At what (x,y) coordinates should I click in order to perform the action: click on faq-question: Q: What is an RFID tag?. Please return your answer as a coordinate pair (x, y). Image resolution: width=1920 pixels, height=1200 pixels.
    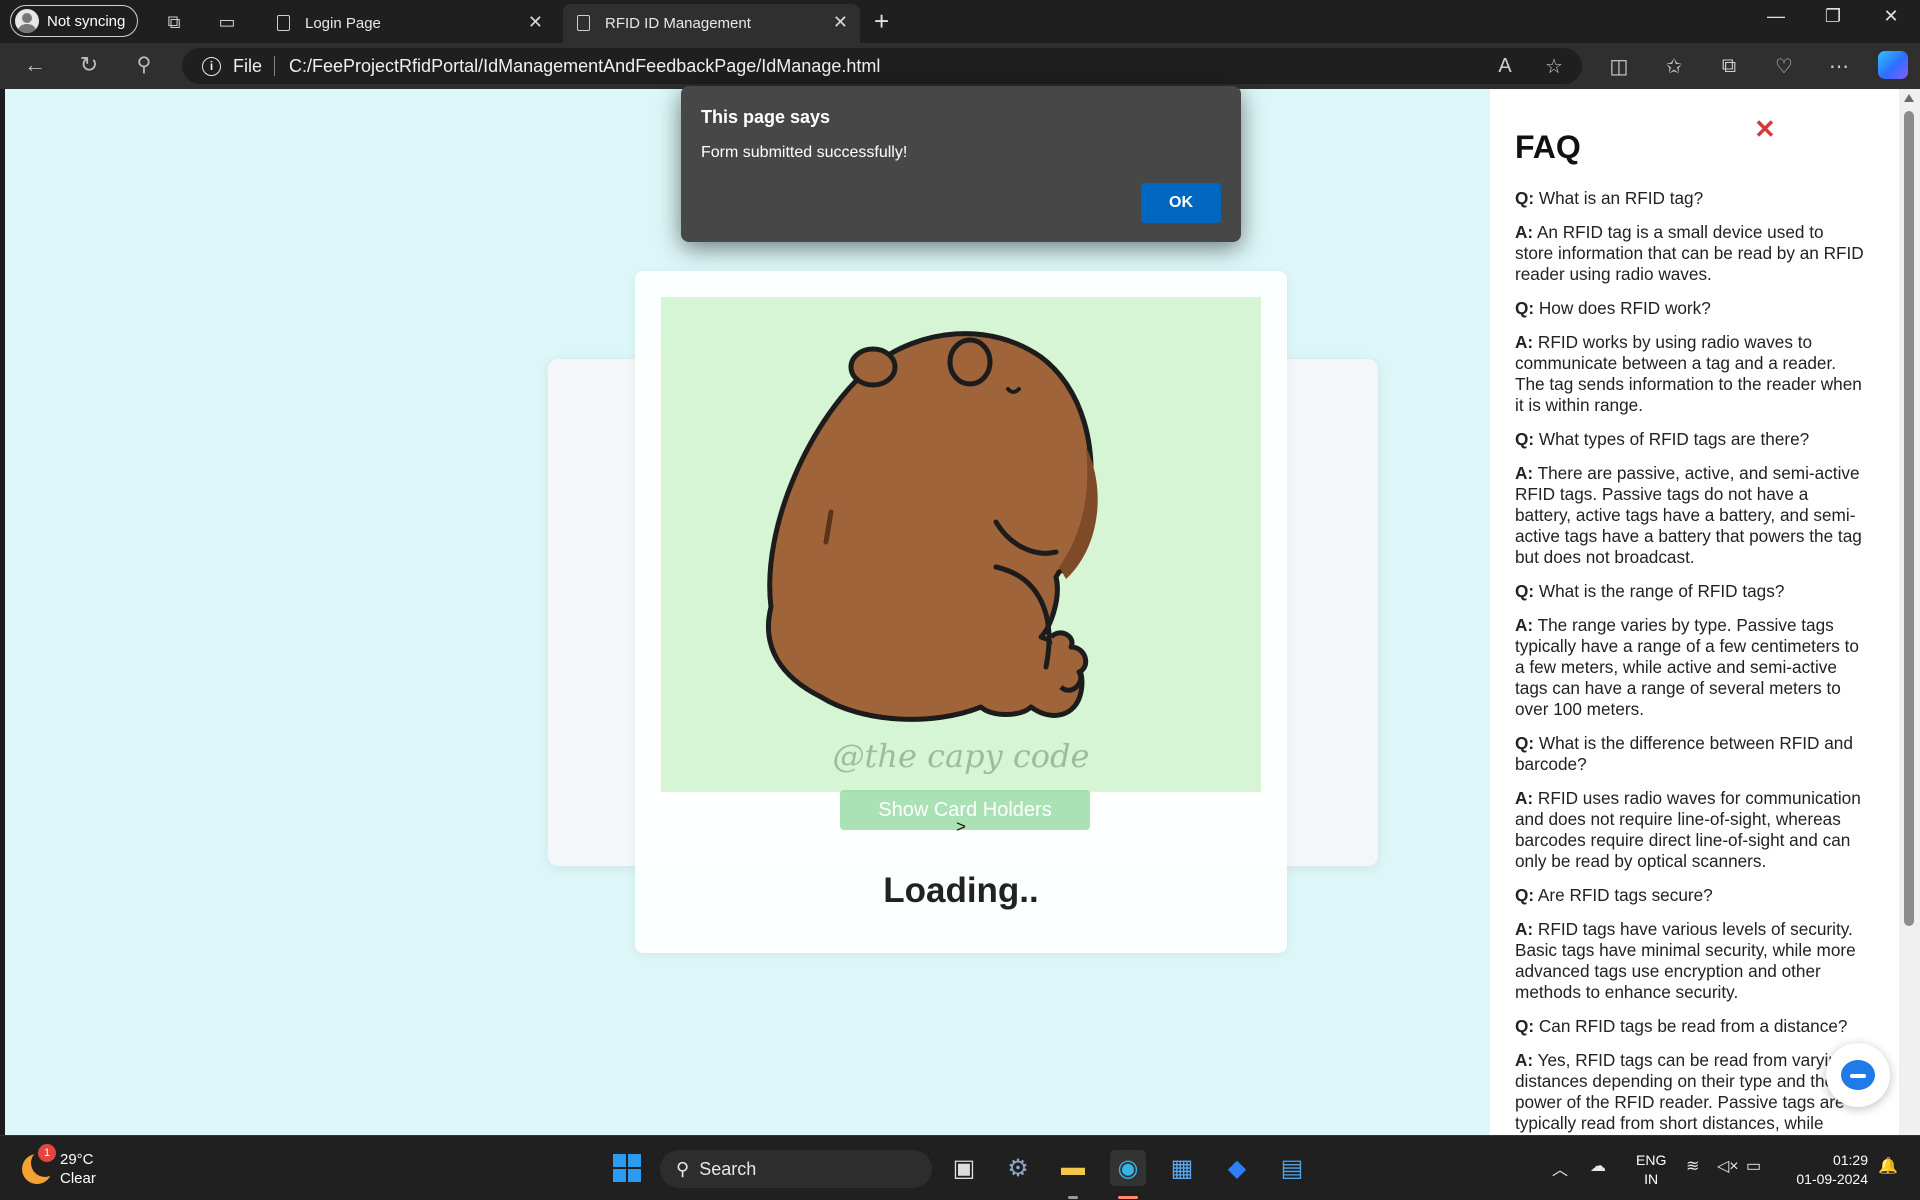
    Looking at the image, I should click on (1689, 198).